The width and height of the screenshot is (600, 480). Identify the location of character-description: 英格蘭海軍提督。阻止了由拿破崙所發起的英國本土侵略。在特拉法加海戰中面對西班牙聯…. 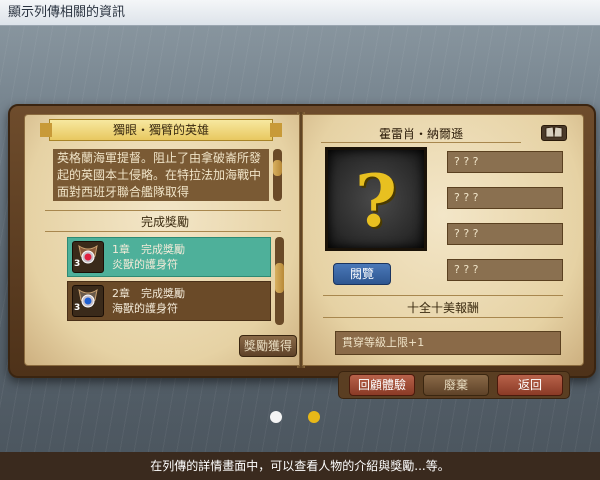
(161, 175).